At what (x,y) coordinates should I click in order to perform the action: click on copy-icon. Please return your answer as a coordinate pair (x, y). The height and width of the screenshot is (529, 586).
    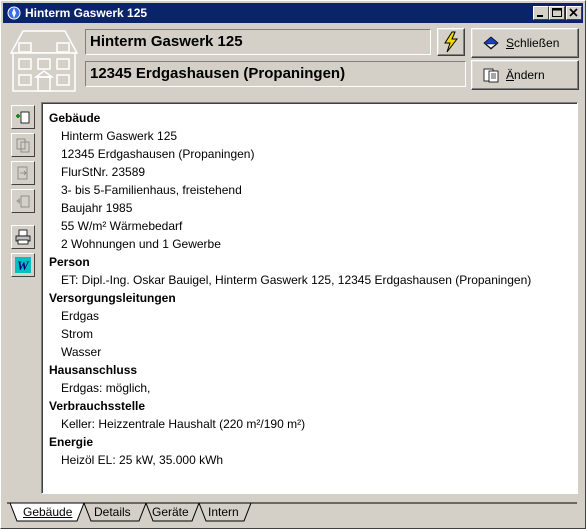
    Looking at the image, I should click on (23, 145).